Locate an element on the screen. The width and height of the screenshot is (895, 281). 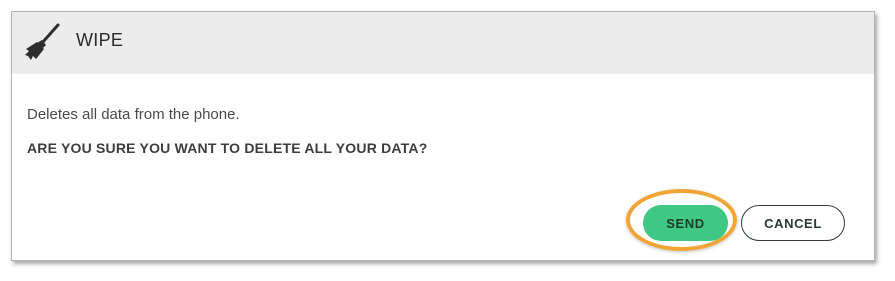
broom-icon is located at coordinates (42, 42).